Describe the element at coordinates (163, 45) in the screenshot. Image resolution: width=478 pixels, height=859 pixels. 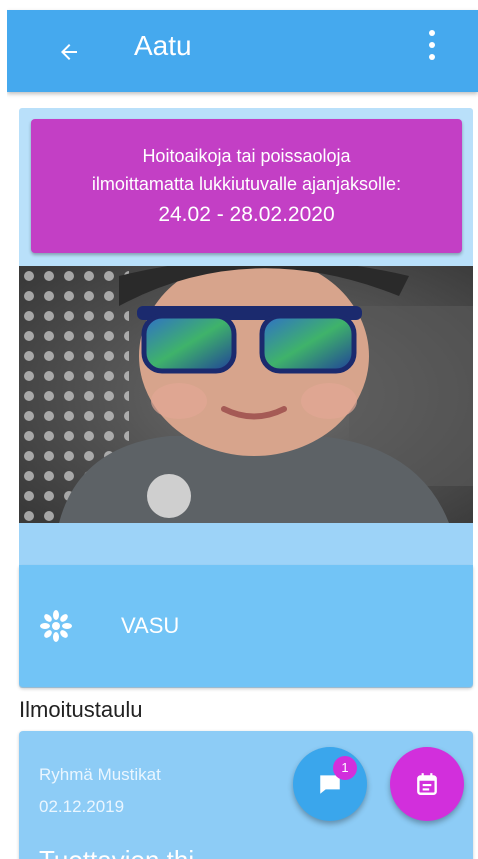
I see `page-title: Aatu` at that location.